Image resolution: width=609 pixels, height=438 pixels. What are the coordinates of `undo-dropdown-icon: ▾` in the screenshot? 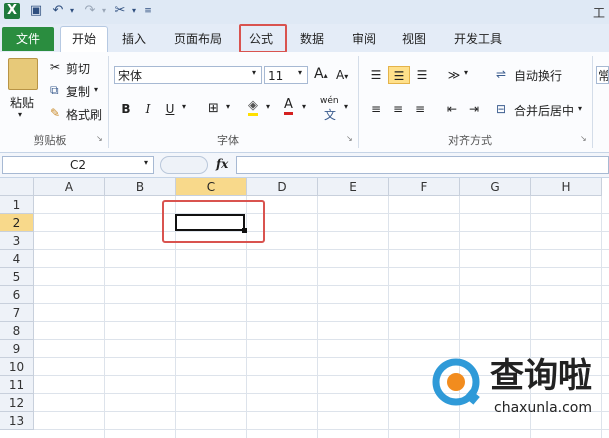 It's located at (72, 11).